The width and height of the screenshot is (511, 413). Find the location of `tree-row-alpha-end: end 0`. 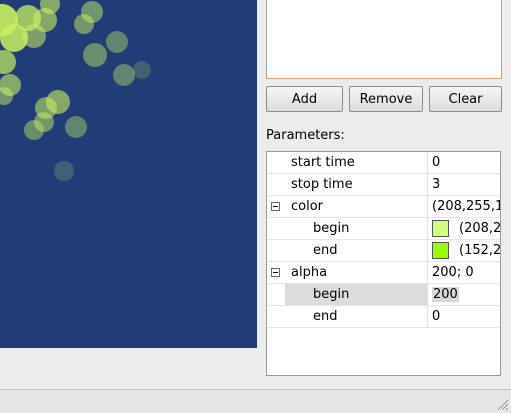

tree-row-alpha-end: end 0 is located at coordinates (383, 317).